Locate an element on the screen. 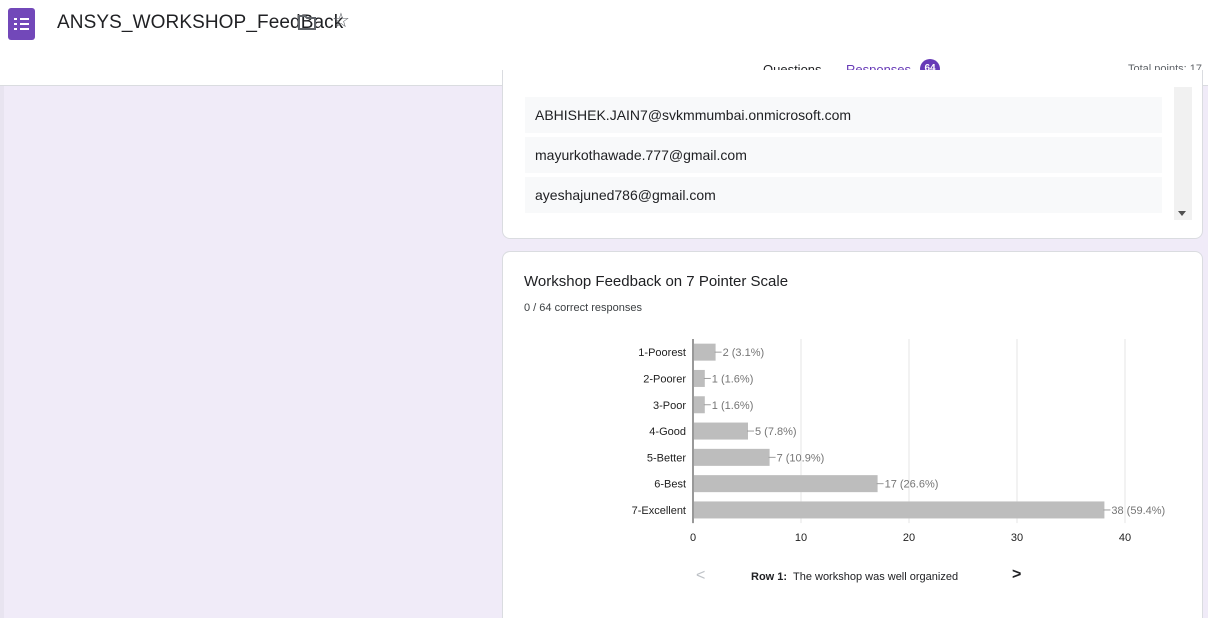 This screenshot has height=618, width=1208. category-label: 7-Excellent is located at coordinates (659, 511).